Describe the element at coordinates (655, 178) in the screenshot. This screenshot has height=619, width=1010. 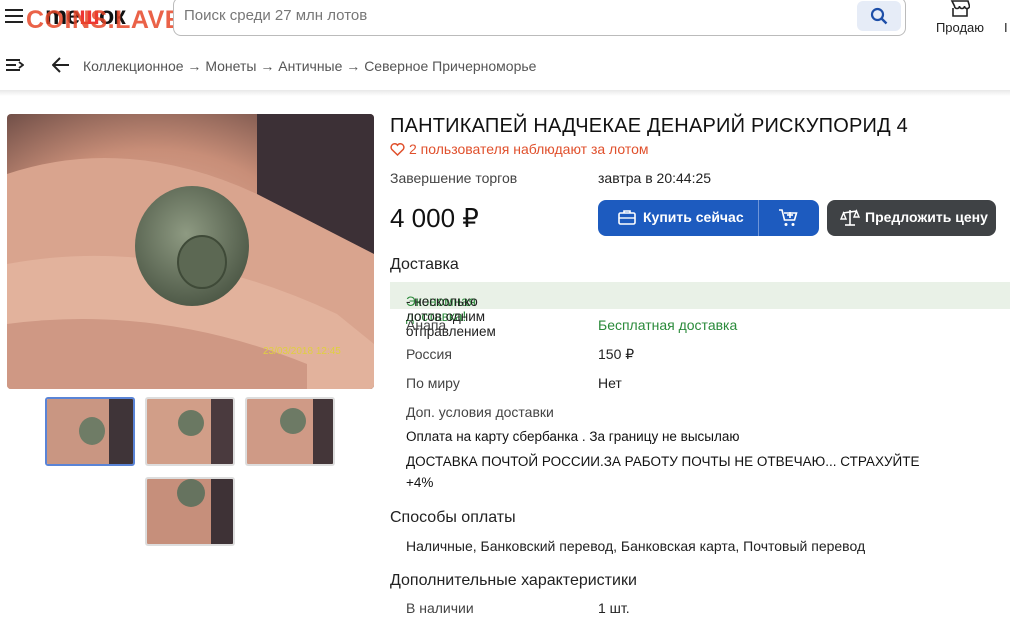
I see `end-value: завтра в 20:44:25` at that location.